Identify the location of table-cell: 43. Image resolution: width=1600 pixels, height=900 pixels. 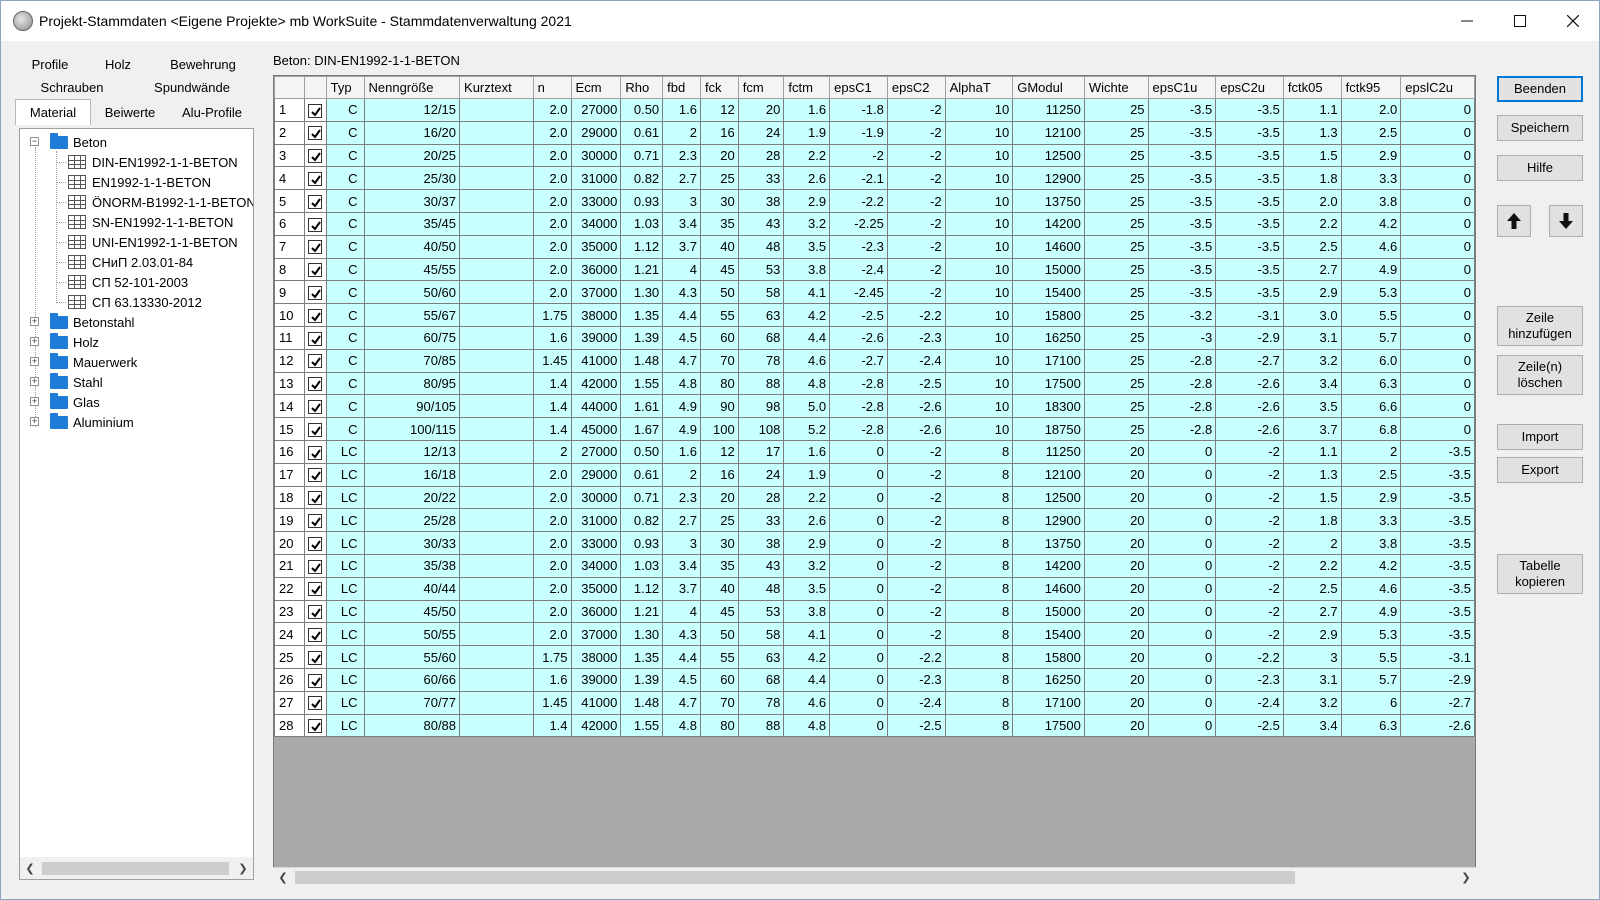
(761, 565).